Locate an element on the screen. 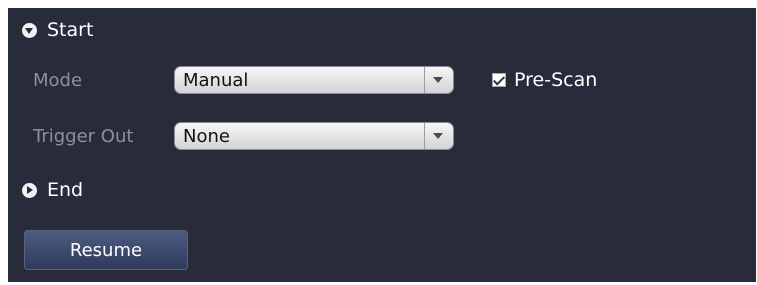 This screenshot has width=757, height=285. resume-button: Resume is located at coordinates (106, 250).